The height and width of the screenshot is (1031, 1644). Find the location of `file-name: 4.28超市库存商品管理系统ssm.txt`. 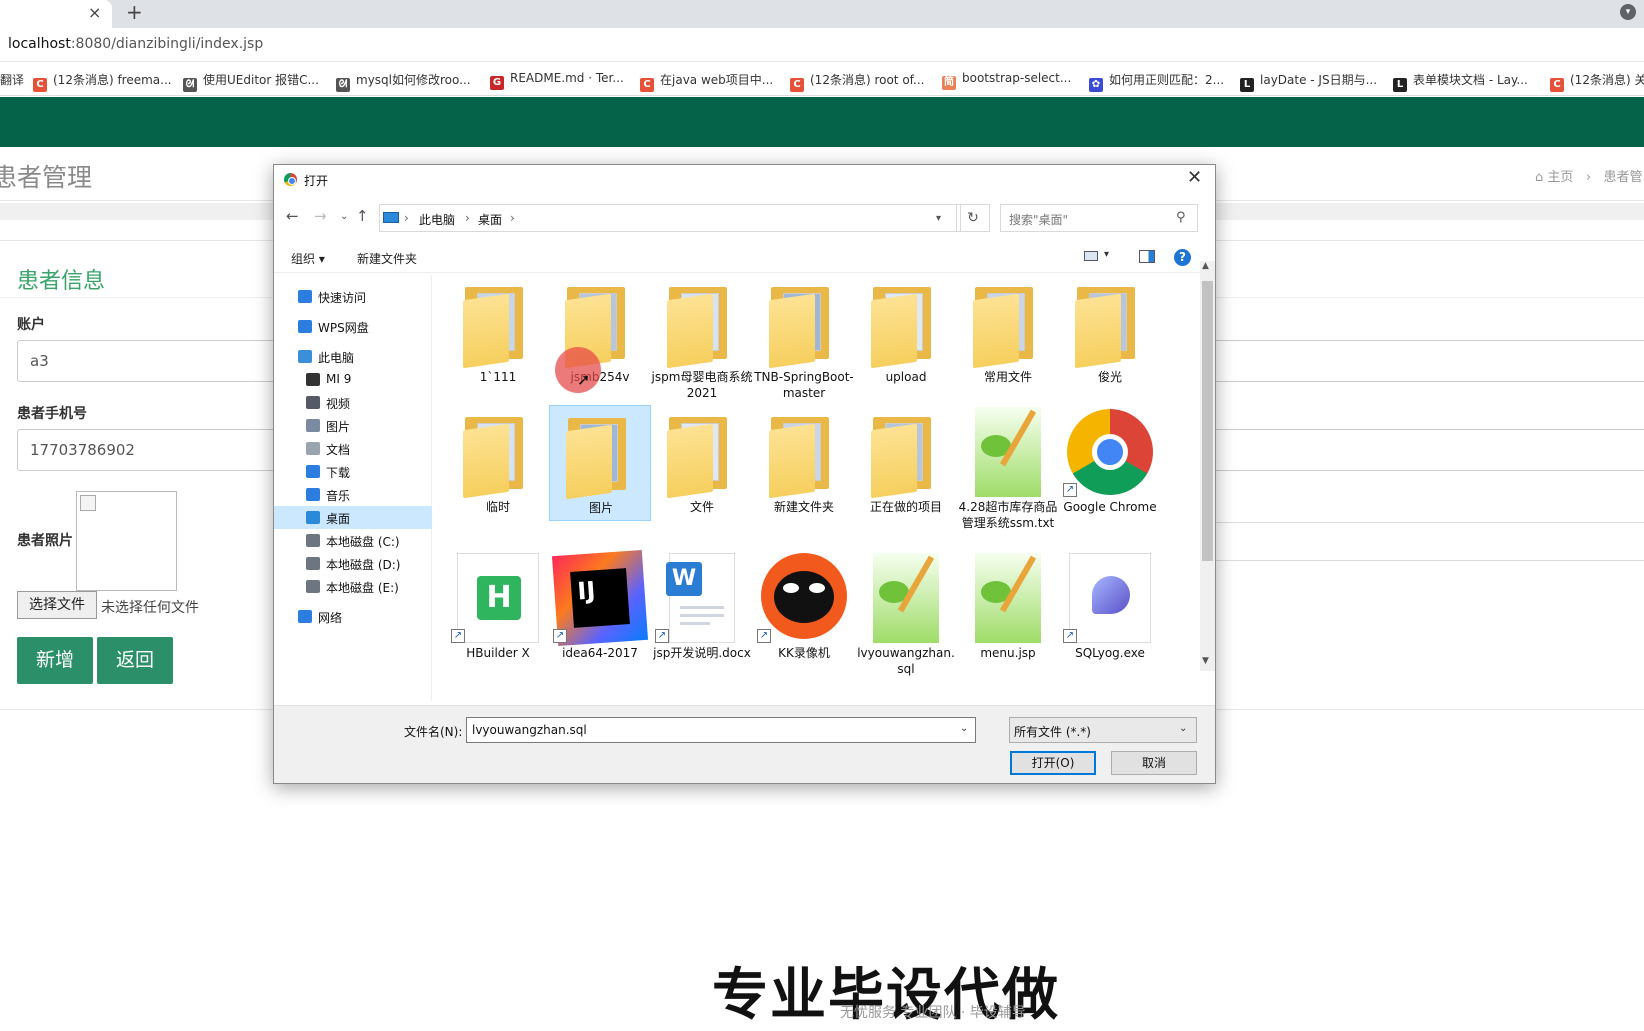

file-name: 4.28超市库存商品管理系统ssm.txt is located at coordinates (1008, 515).